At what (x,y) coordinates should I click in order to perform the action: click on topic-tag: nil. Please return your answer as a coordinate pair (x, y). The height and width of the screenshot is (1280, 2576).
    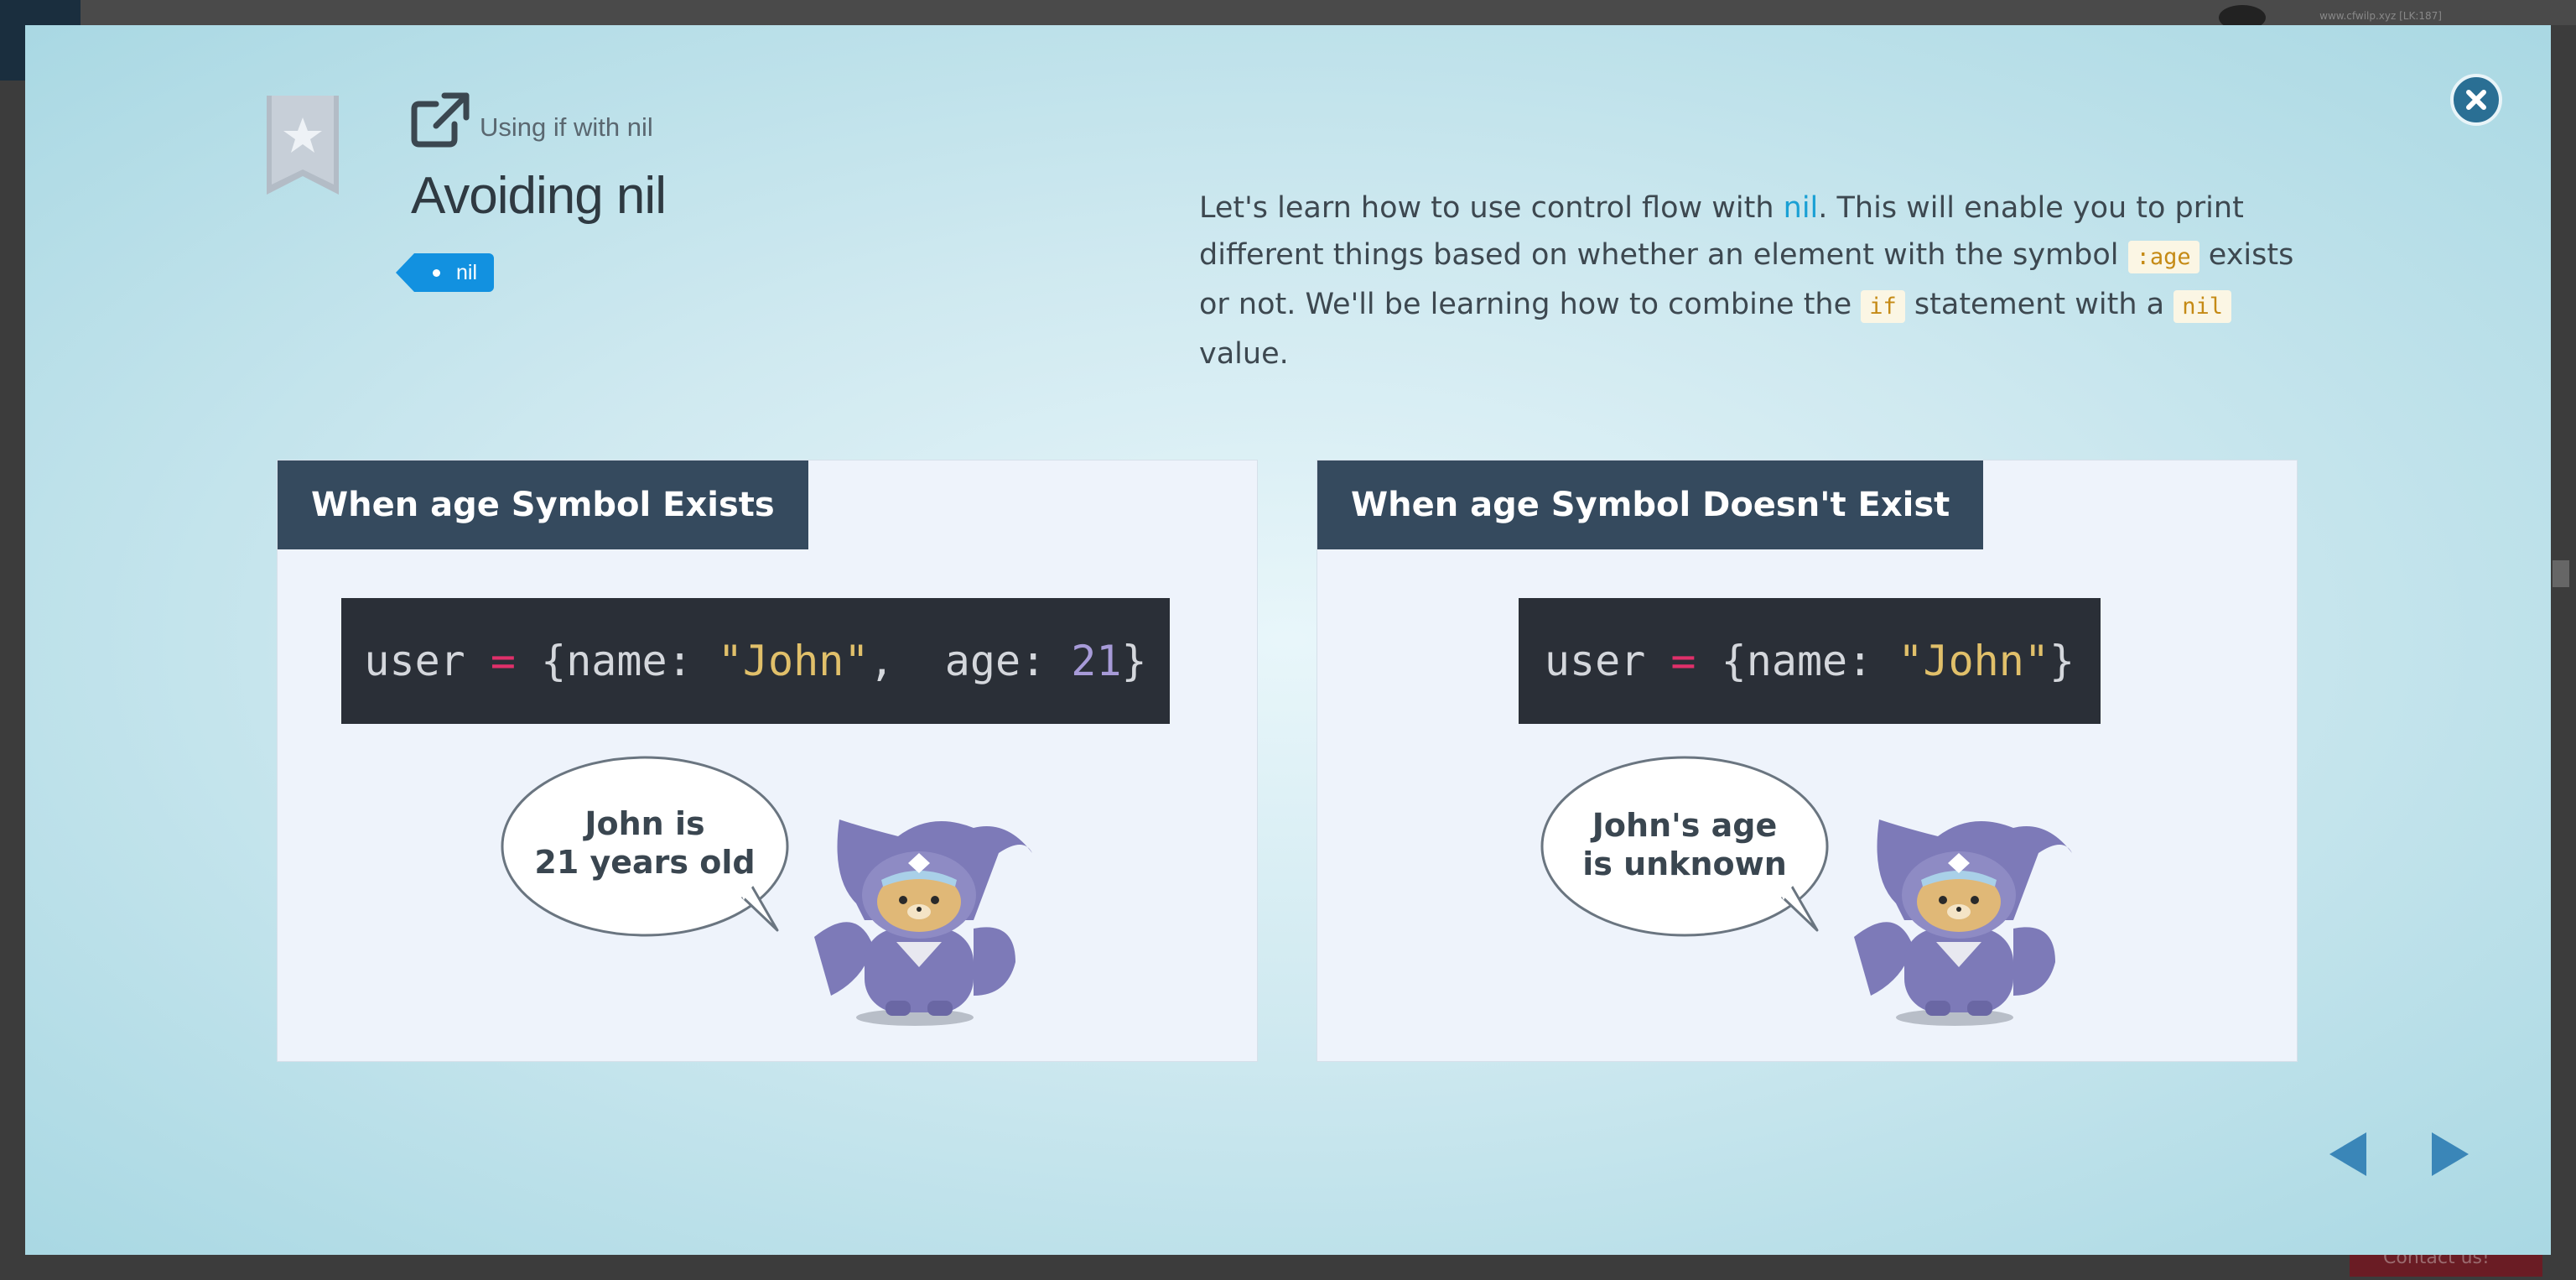
    Looking at the image, I should click on (445, 272).